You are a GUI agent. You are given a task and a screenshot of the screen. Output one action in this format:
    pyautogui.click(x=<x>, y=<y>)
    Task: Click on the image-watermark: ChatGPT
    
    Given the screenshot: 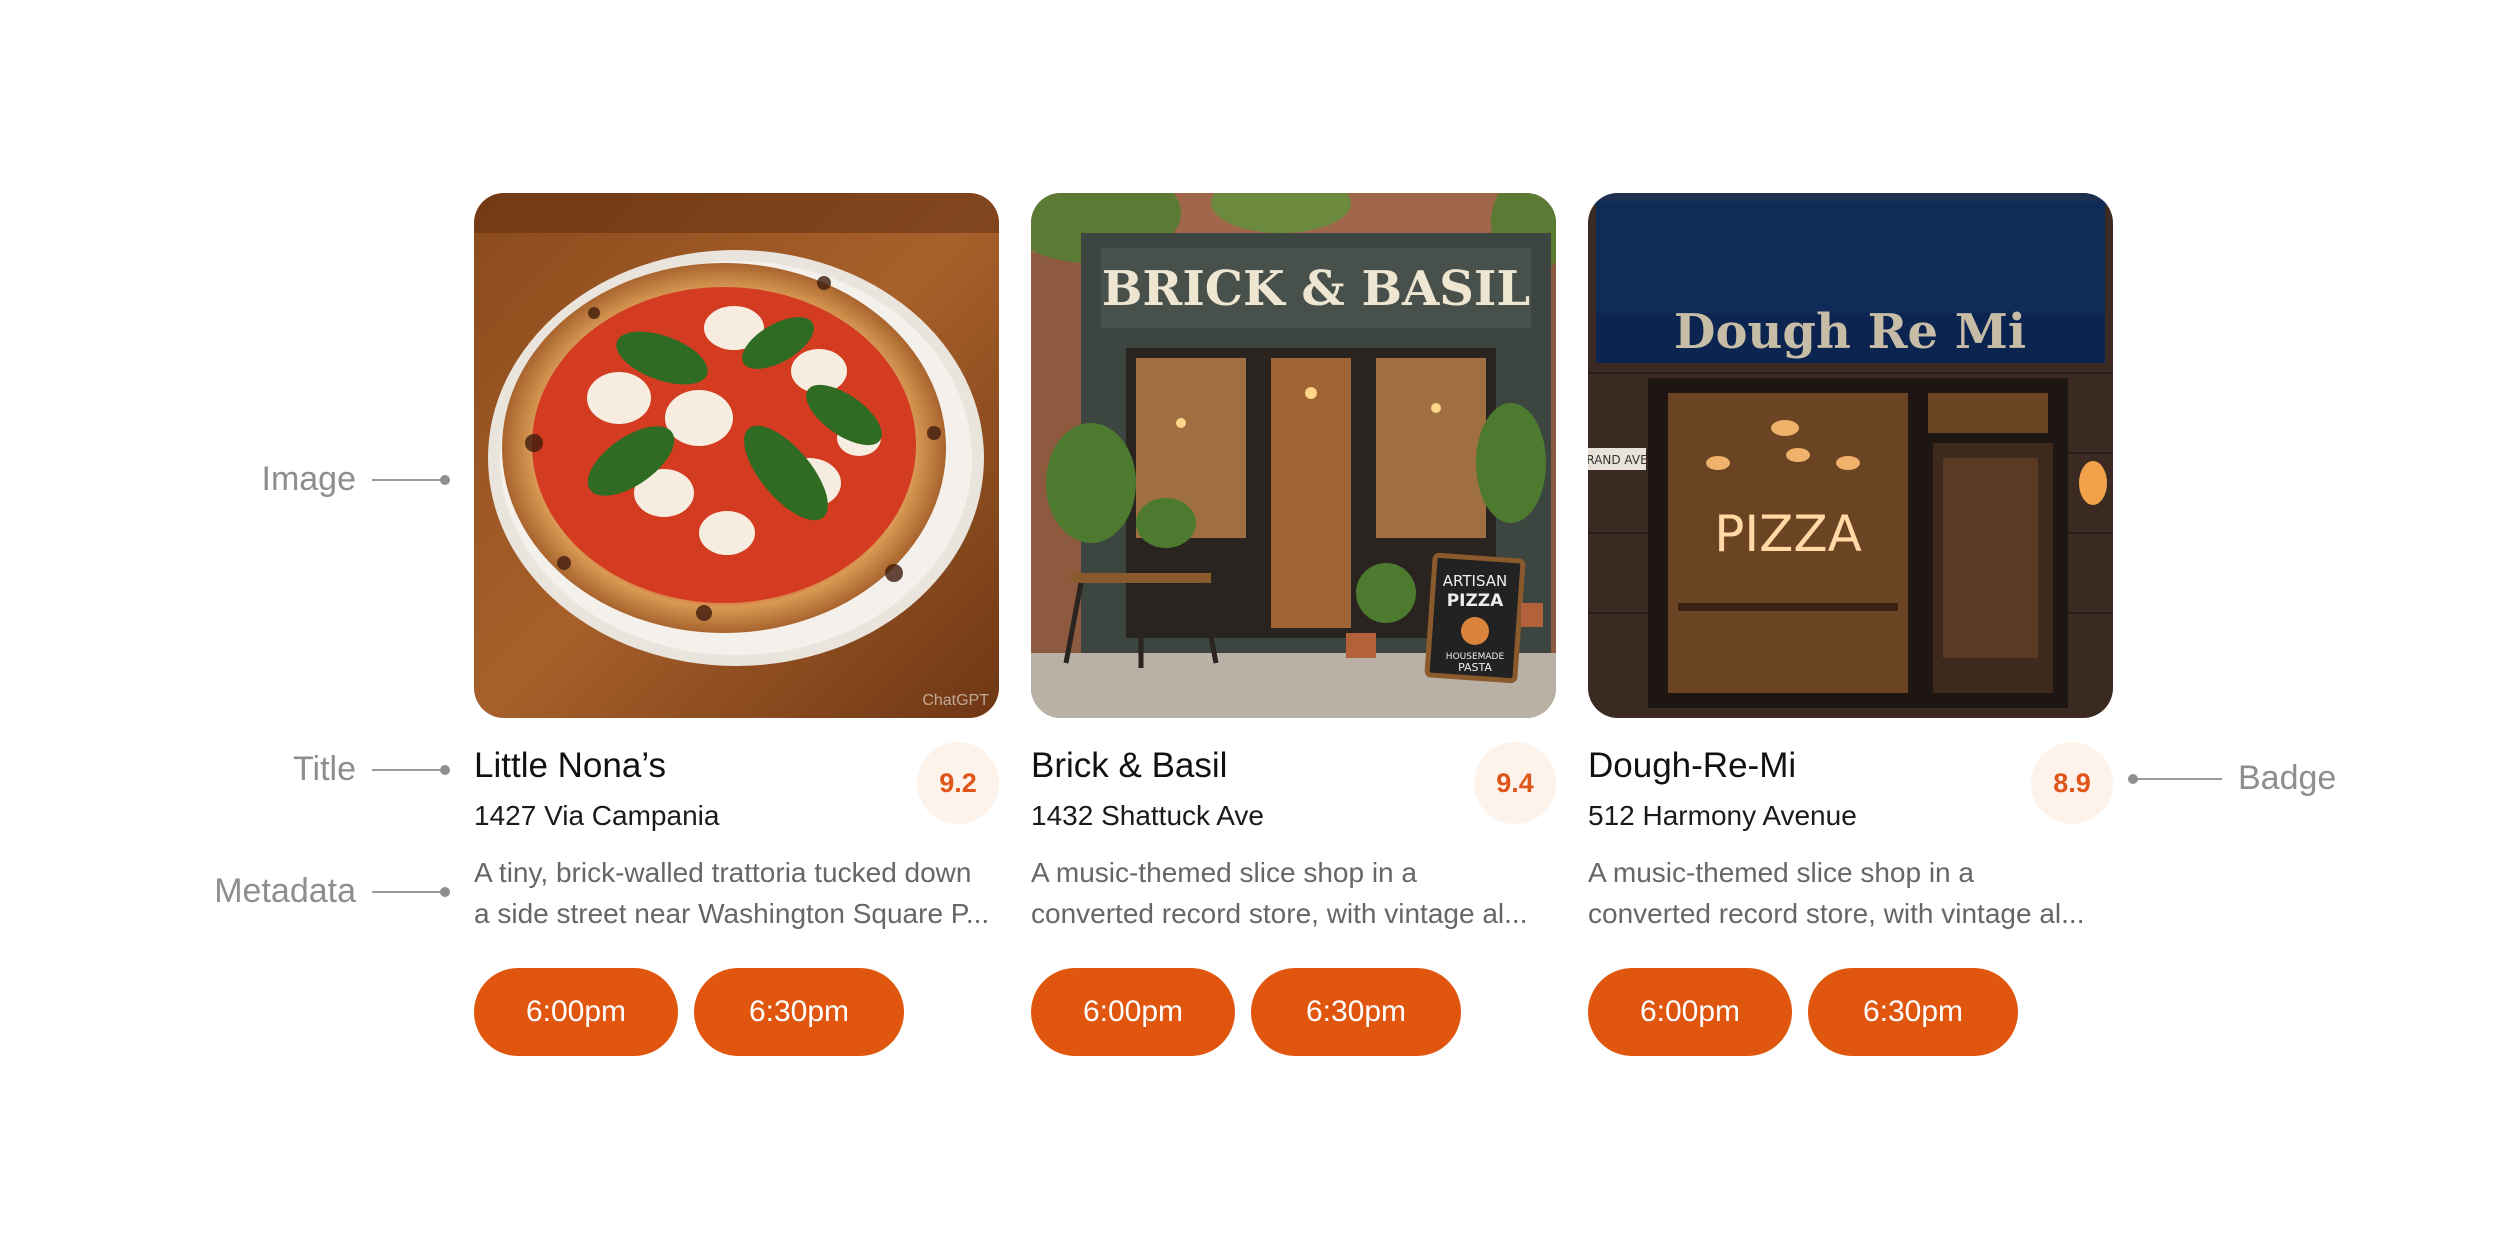 What is the action you would take?
    pyautogui.click(x=955, y=700)
    